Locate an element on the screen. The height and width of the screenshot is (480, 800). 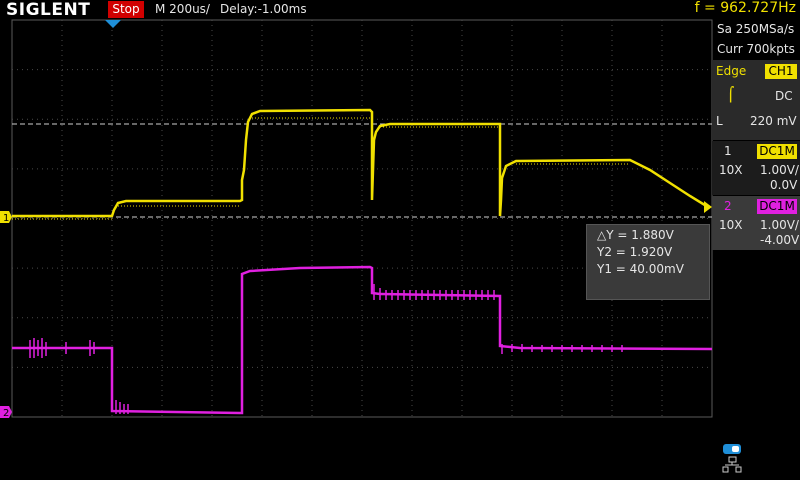
ch1-coupling-badge: DC1M is located at coordinates (777, 151).